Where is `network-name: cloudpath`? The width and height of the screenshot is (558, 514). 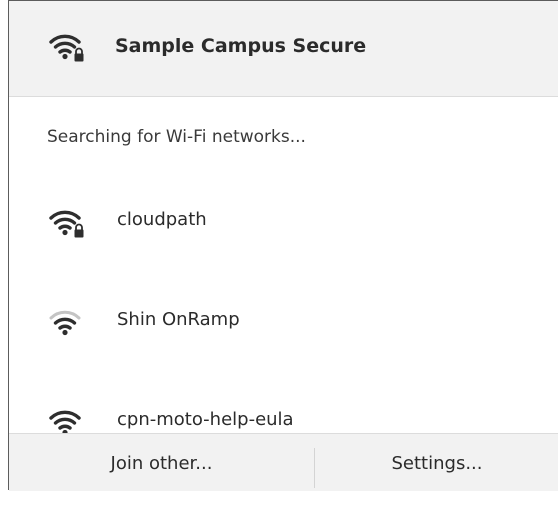
network-name: cloudpath is located at coordinates (162, 219).